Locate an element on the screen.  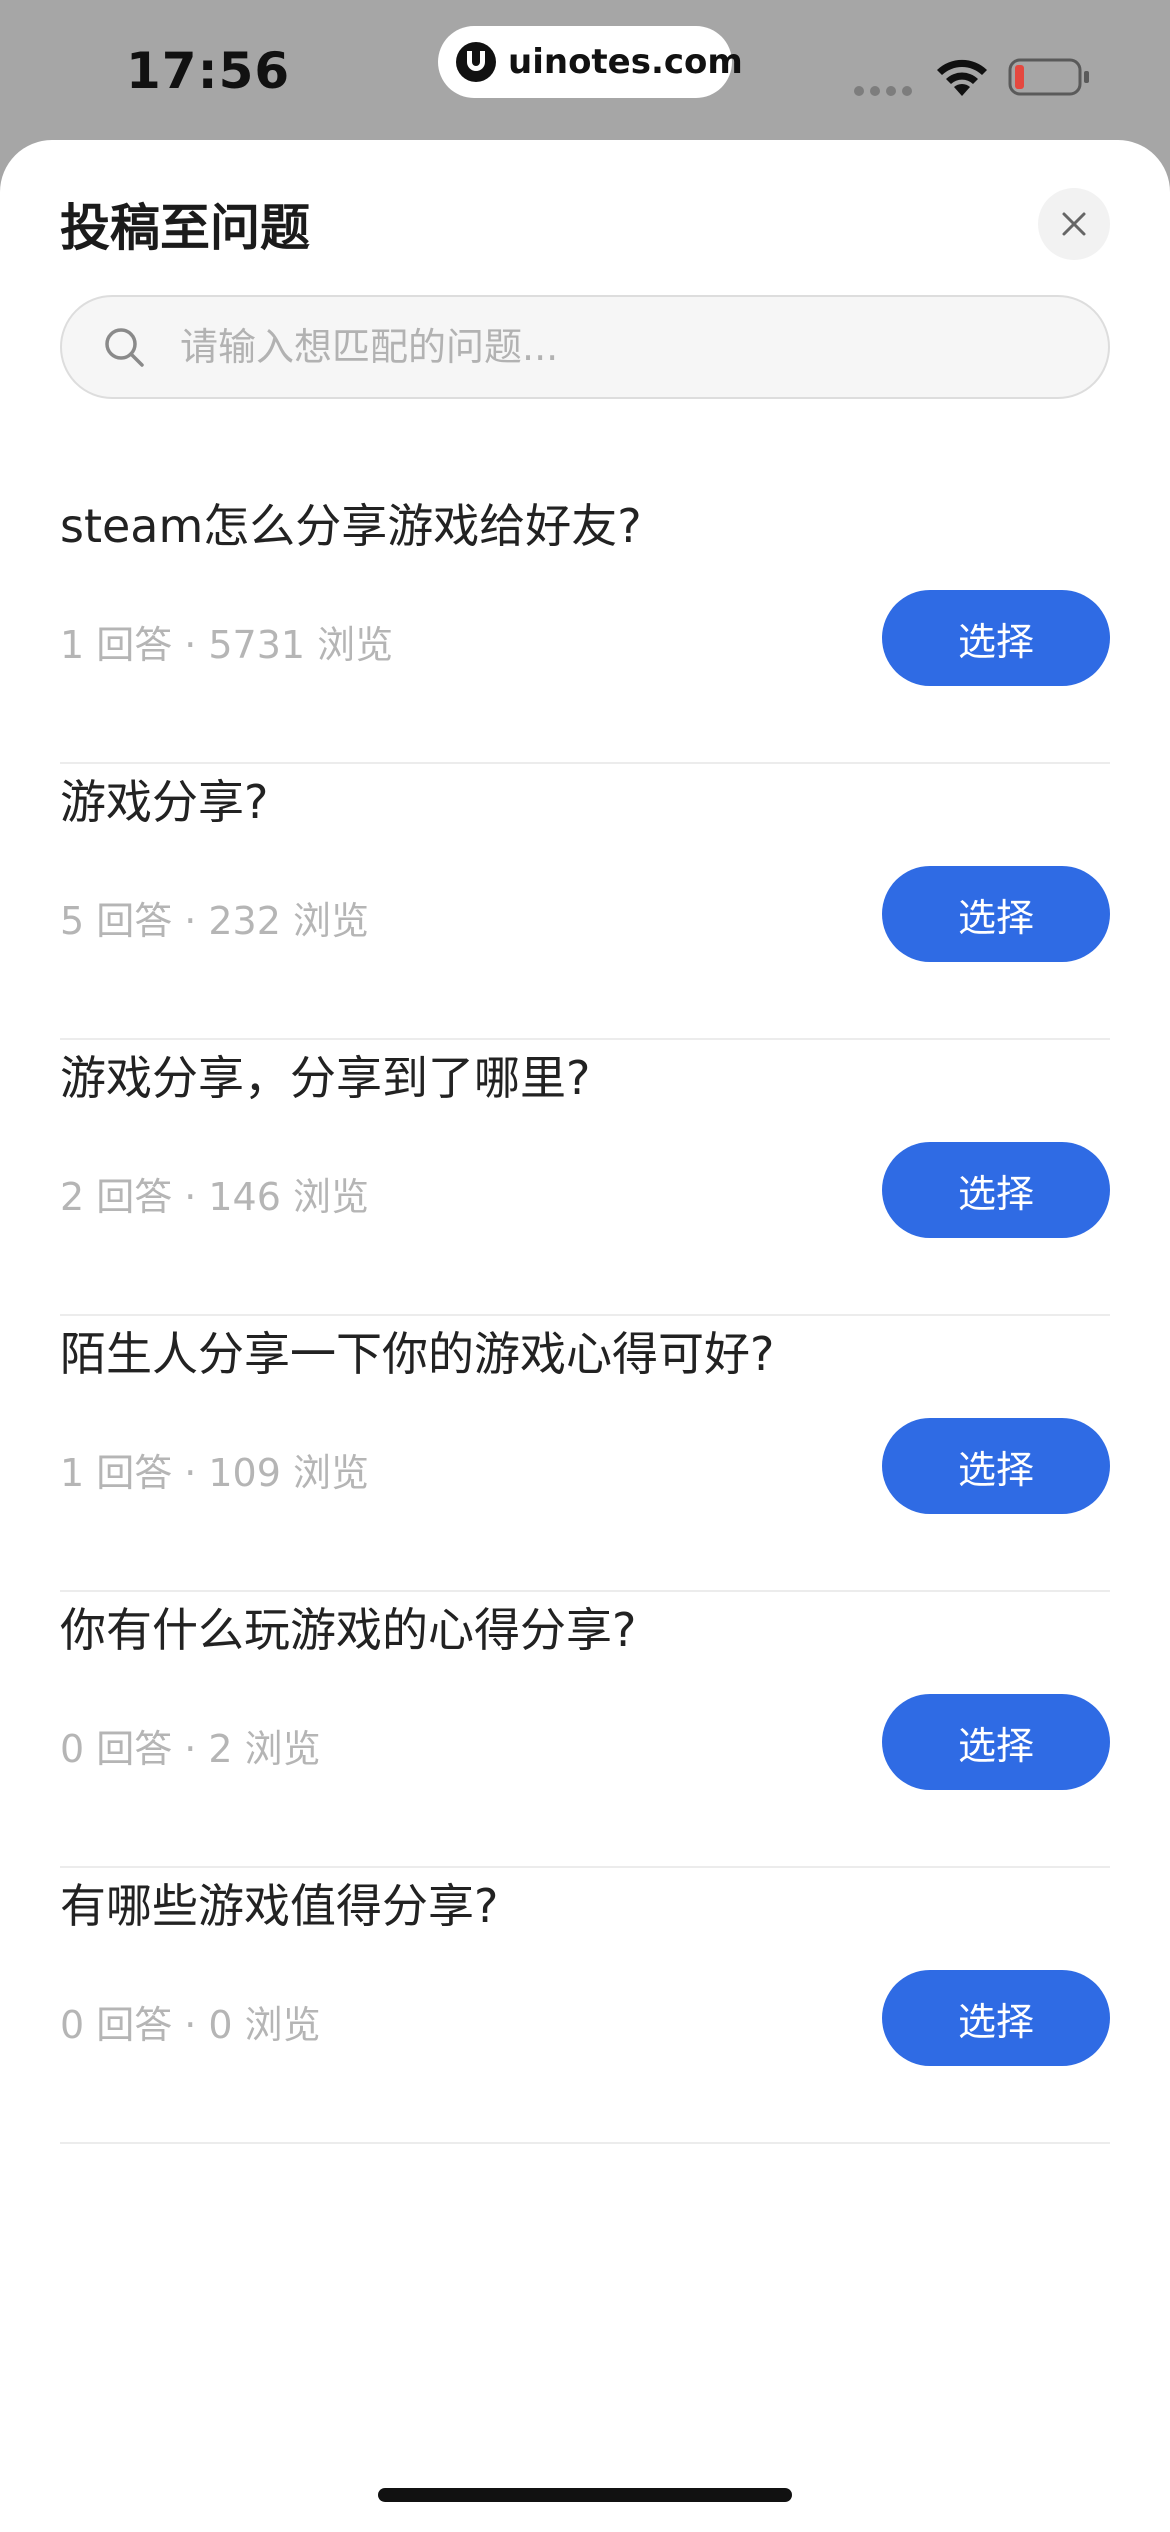
status-bar: 17:56 uinotes.com is located at coordinates (585, 70).